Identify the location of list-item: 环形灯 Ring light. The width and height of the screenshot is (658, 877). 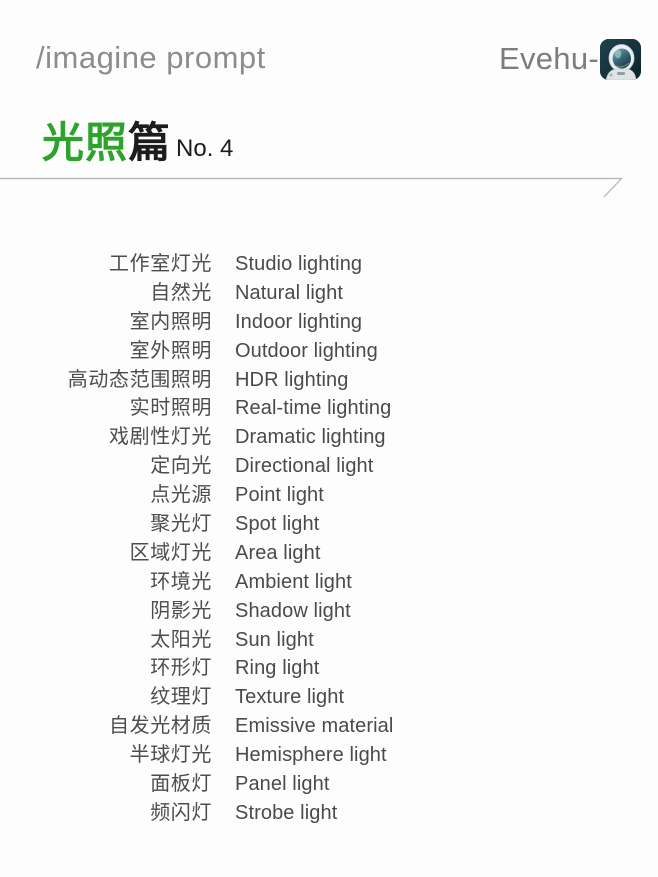
(329, 665).